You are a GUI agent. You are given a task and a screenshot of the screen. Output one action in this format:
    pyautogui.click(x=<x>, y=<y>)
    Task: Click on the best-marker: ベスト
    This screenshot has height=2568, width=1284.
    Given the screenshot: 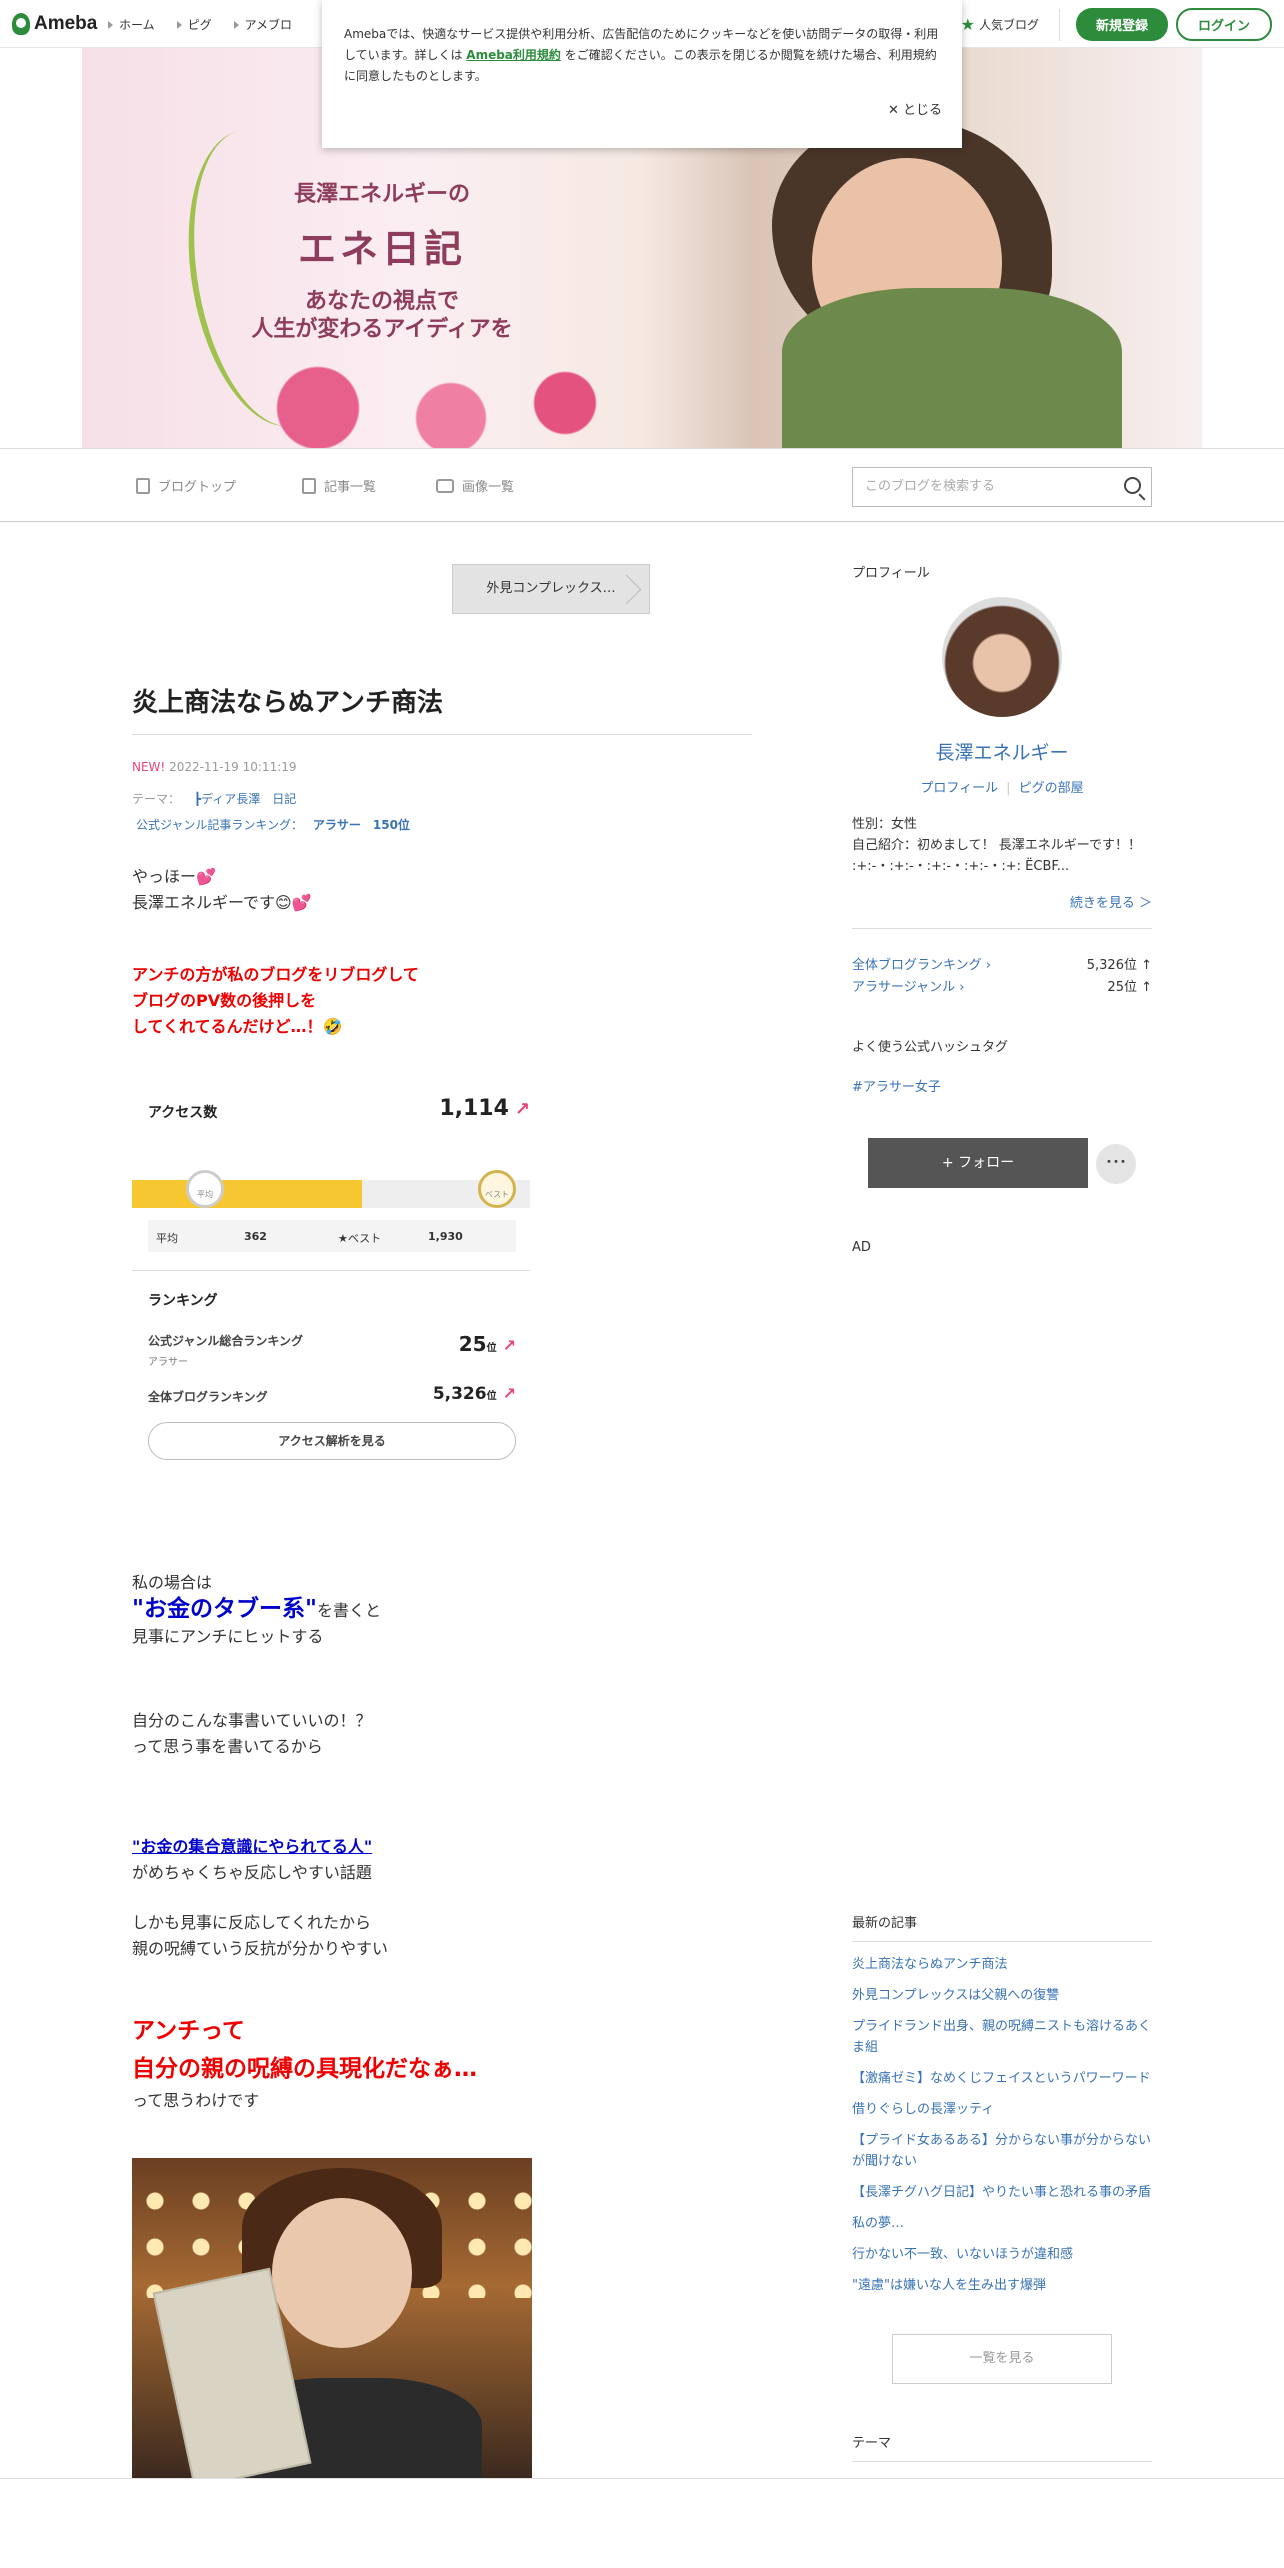 What is the action you would take?
    pyautogui.click(x=497, y=1189)
    